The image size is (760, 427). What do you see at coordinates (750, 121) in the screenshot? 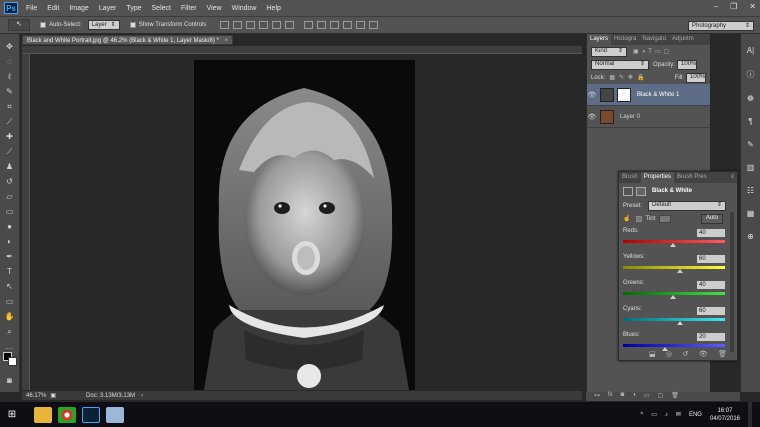
I see `paragraph-icon: ¶` at bounding box center [750, 121].